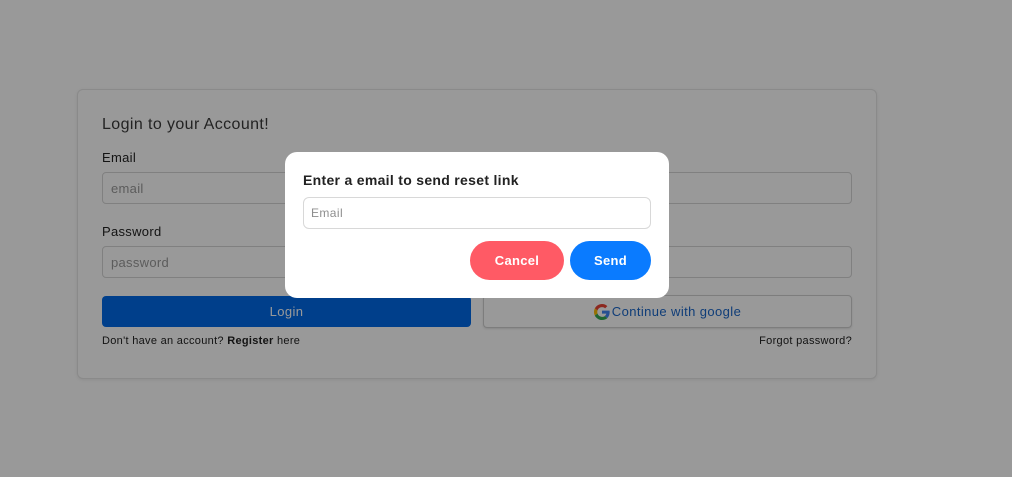 The height and width of the screenshot is (477, 1012). I want to click on reset-modal-title: Enter a email to send reset link, so click(411, 180).